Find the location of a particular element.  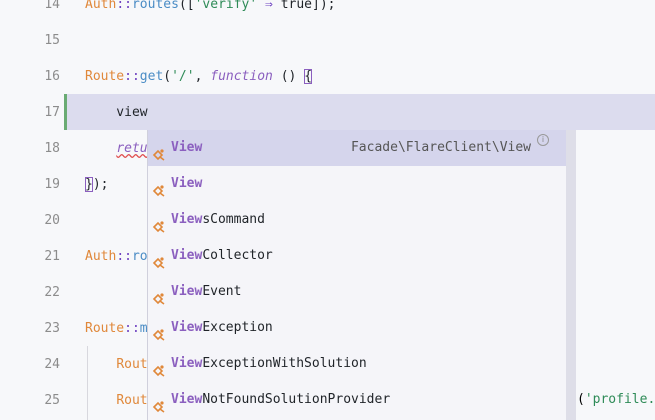

code-token: '/' is located at coordinates (183, 76).